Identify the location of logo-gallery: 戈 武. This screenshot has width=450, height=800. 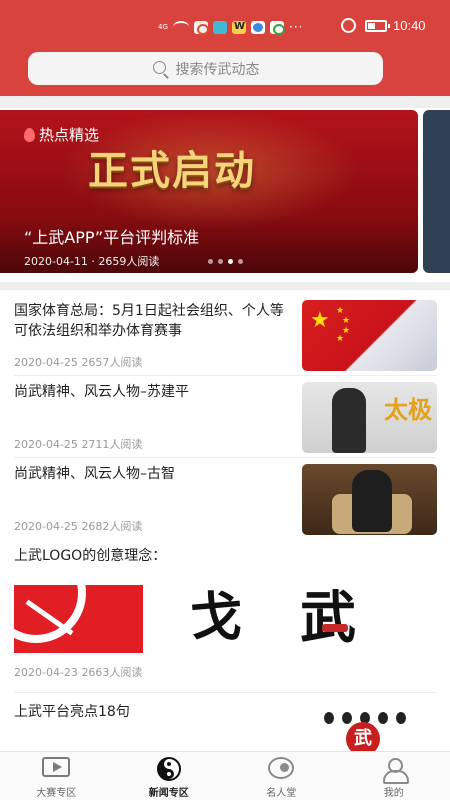
(225, 619).